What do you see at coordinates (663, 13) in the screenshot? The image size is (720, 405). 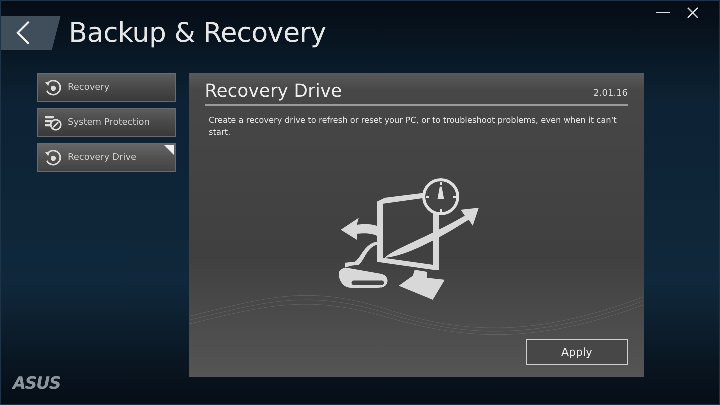 I see `minimize-icon` at bounding box center [663, 13].